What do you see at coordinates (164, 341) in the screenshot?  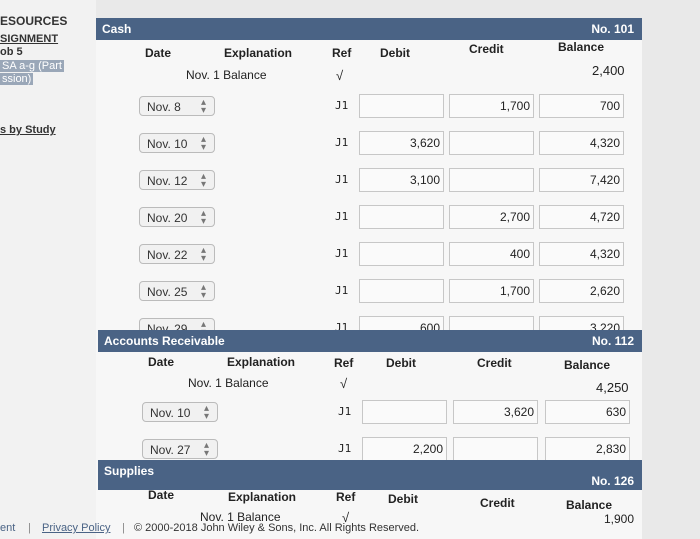 I see `ar-title: Accounts Receivable` at bounding box center [164, 341].